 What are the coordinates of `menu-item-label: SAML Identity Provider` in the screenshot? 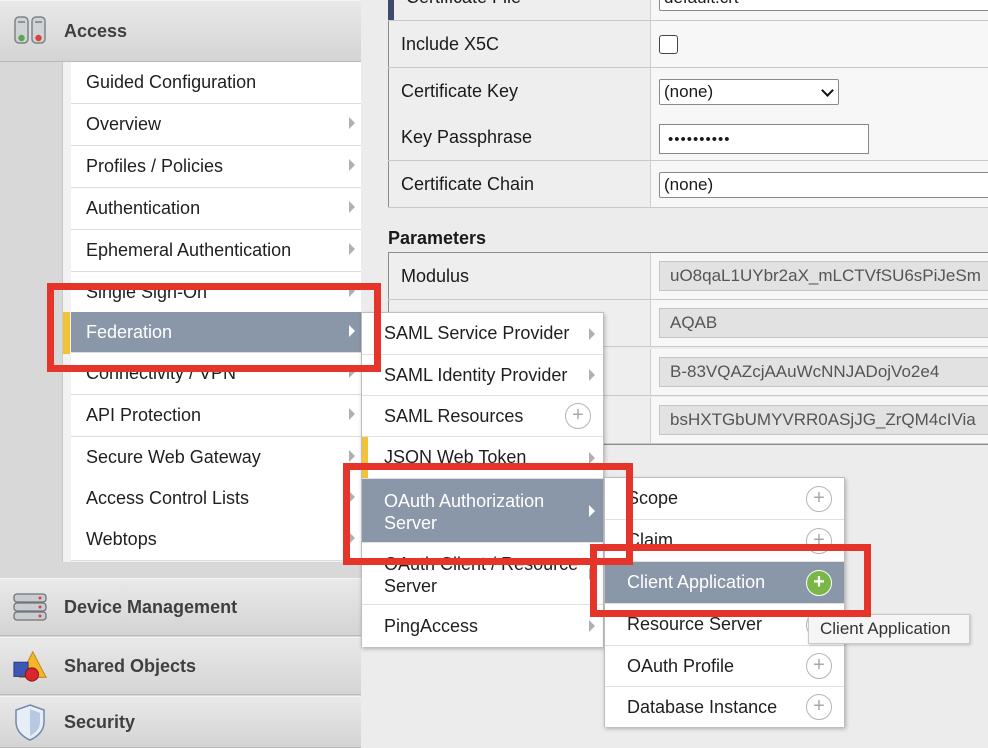 It's located at (476, 374).